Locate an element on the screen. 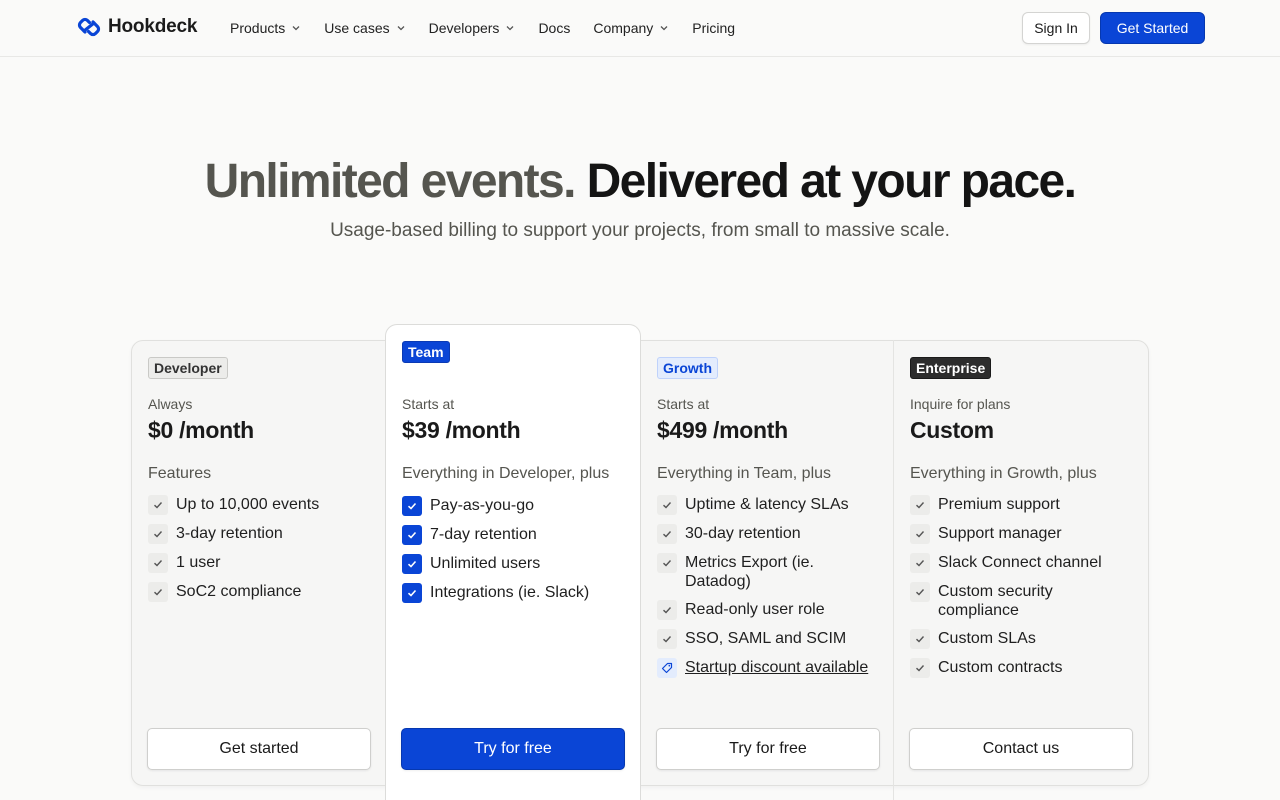 Image resolution: width=1280 pixels, height=800 pixels. feature-label: Up to 10,000 events is located at coordinates (248, 504).